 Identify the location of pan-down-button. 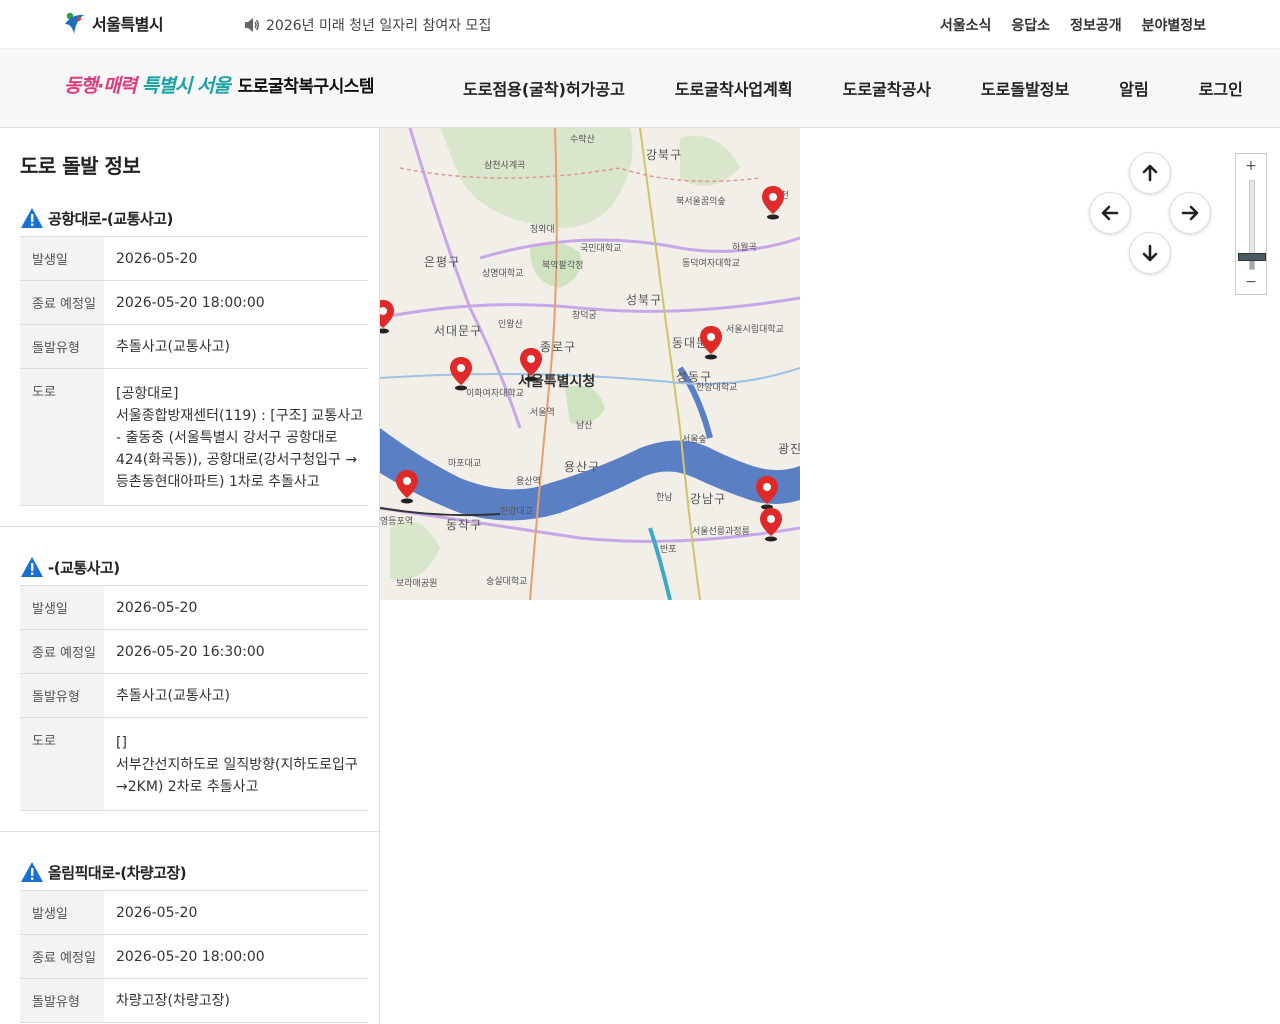
(1150, 253).